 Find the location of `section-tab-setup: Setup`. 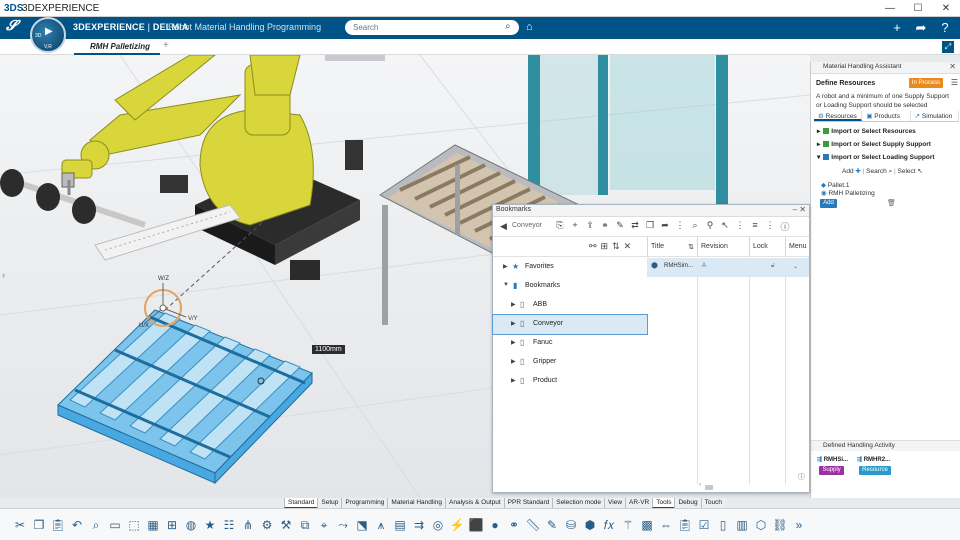

section-tab-setup: Setup is located at coordinates (329, 503).